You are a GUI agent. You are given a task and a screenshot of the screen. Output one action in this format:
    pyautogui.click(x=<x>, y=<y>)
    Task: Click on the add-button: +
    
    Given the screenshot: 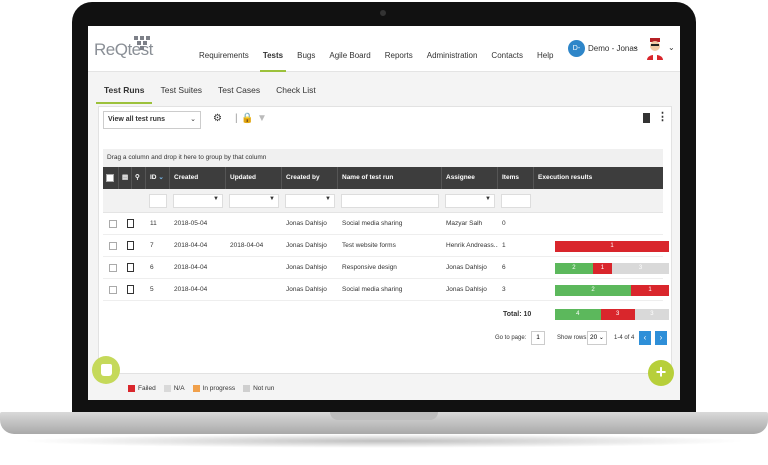 What is the action you would take?
    pyautogui.click(x=661, y=373)
    